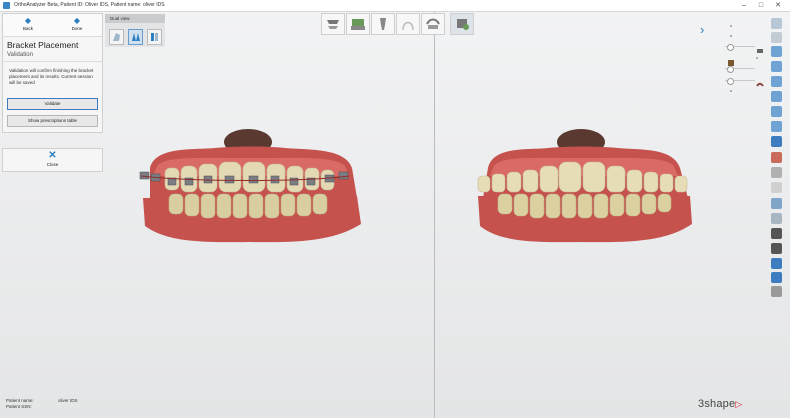 The image size is (790, 418). Describe the element at coordinates (77, 28) in the screenshot. I see `done-label: Done` at that location.